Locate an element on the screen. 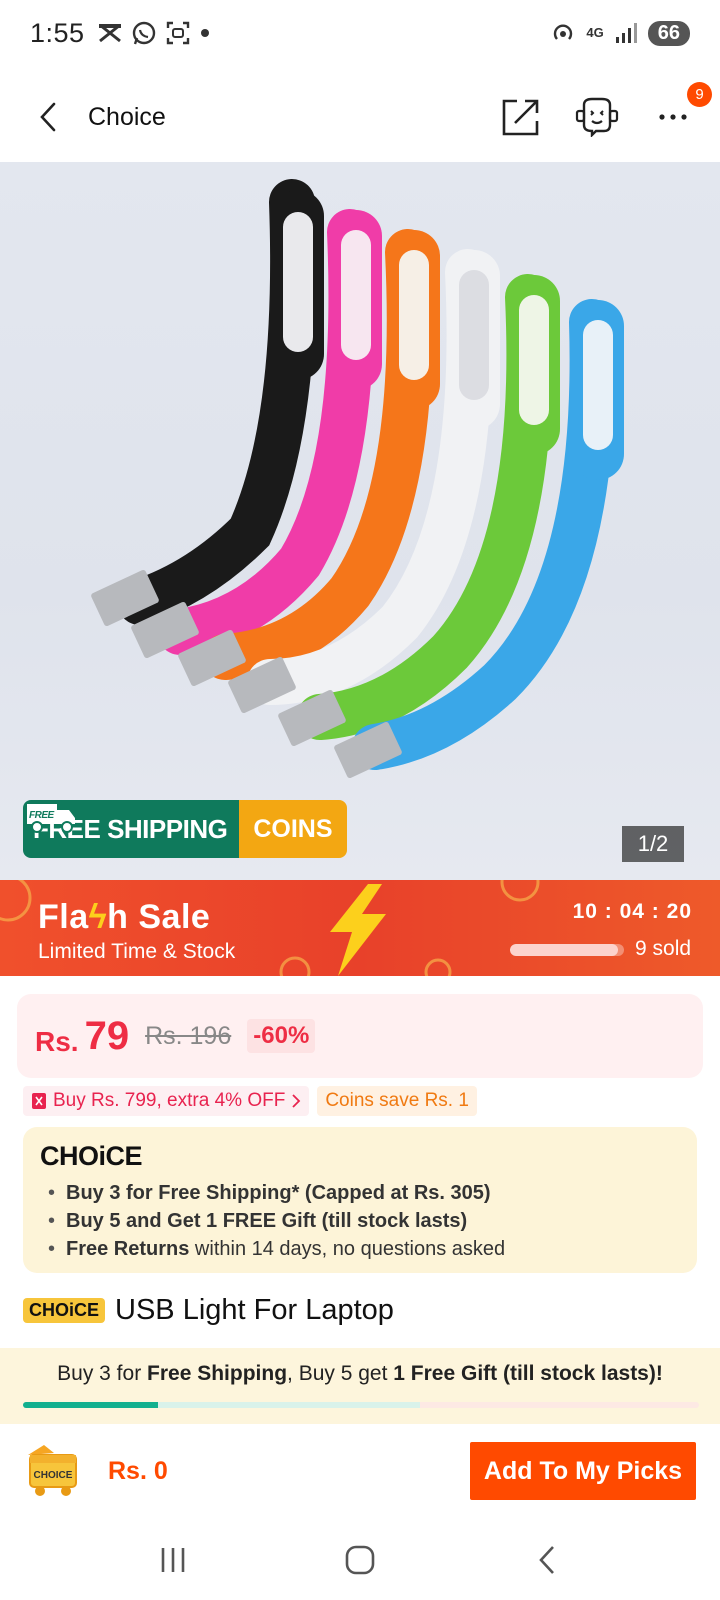  flash-sale-subtitle: Limited Time & Stock is located at coordinates (137, 951).